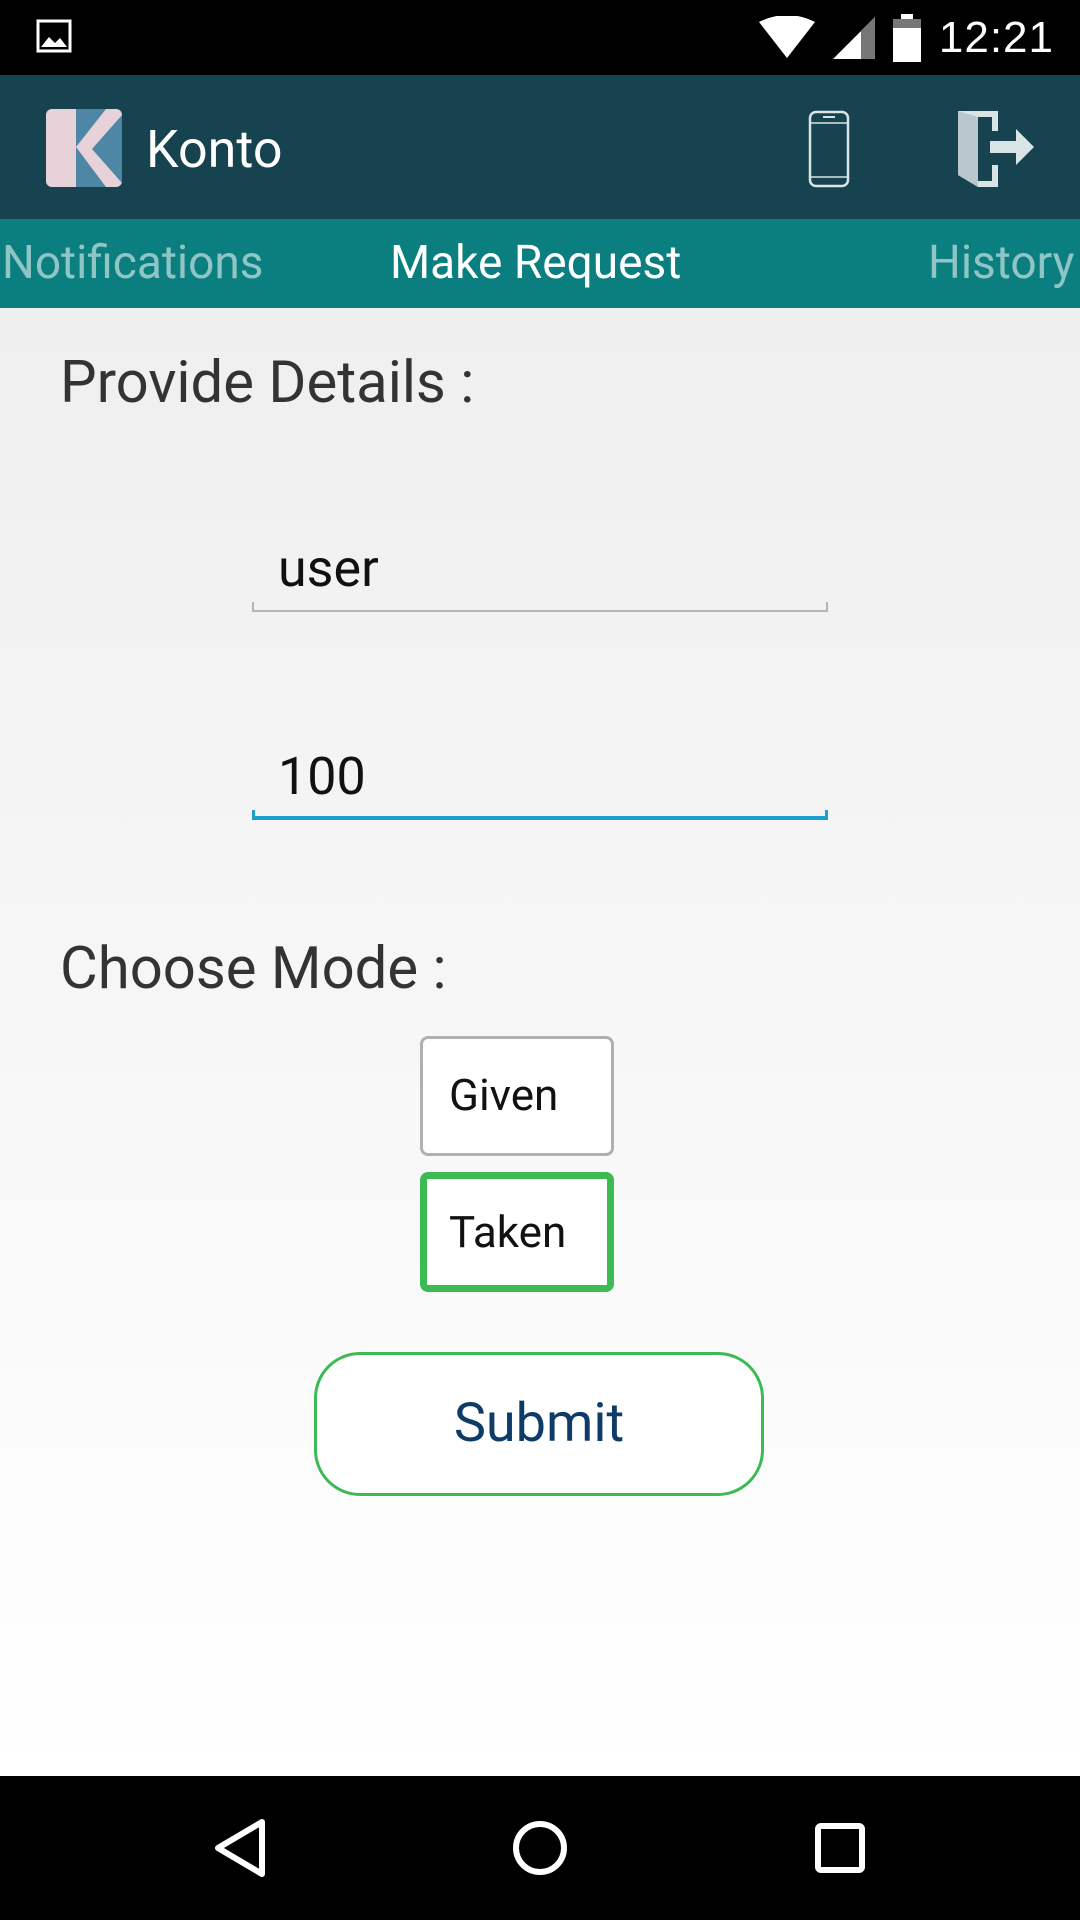  What do you see at coordinates (540, 607) in the screenshot?
I see `user-field-underline` at bounding box center [540, 607].